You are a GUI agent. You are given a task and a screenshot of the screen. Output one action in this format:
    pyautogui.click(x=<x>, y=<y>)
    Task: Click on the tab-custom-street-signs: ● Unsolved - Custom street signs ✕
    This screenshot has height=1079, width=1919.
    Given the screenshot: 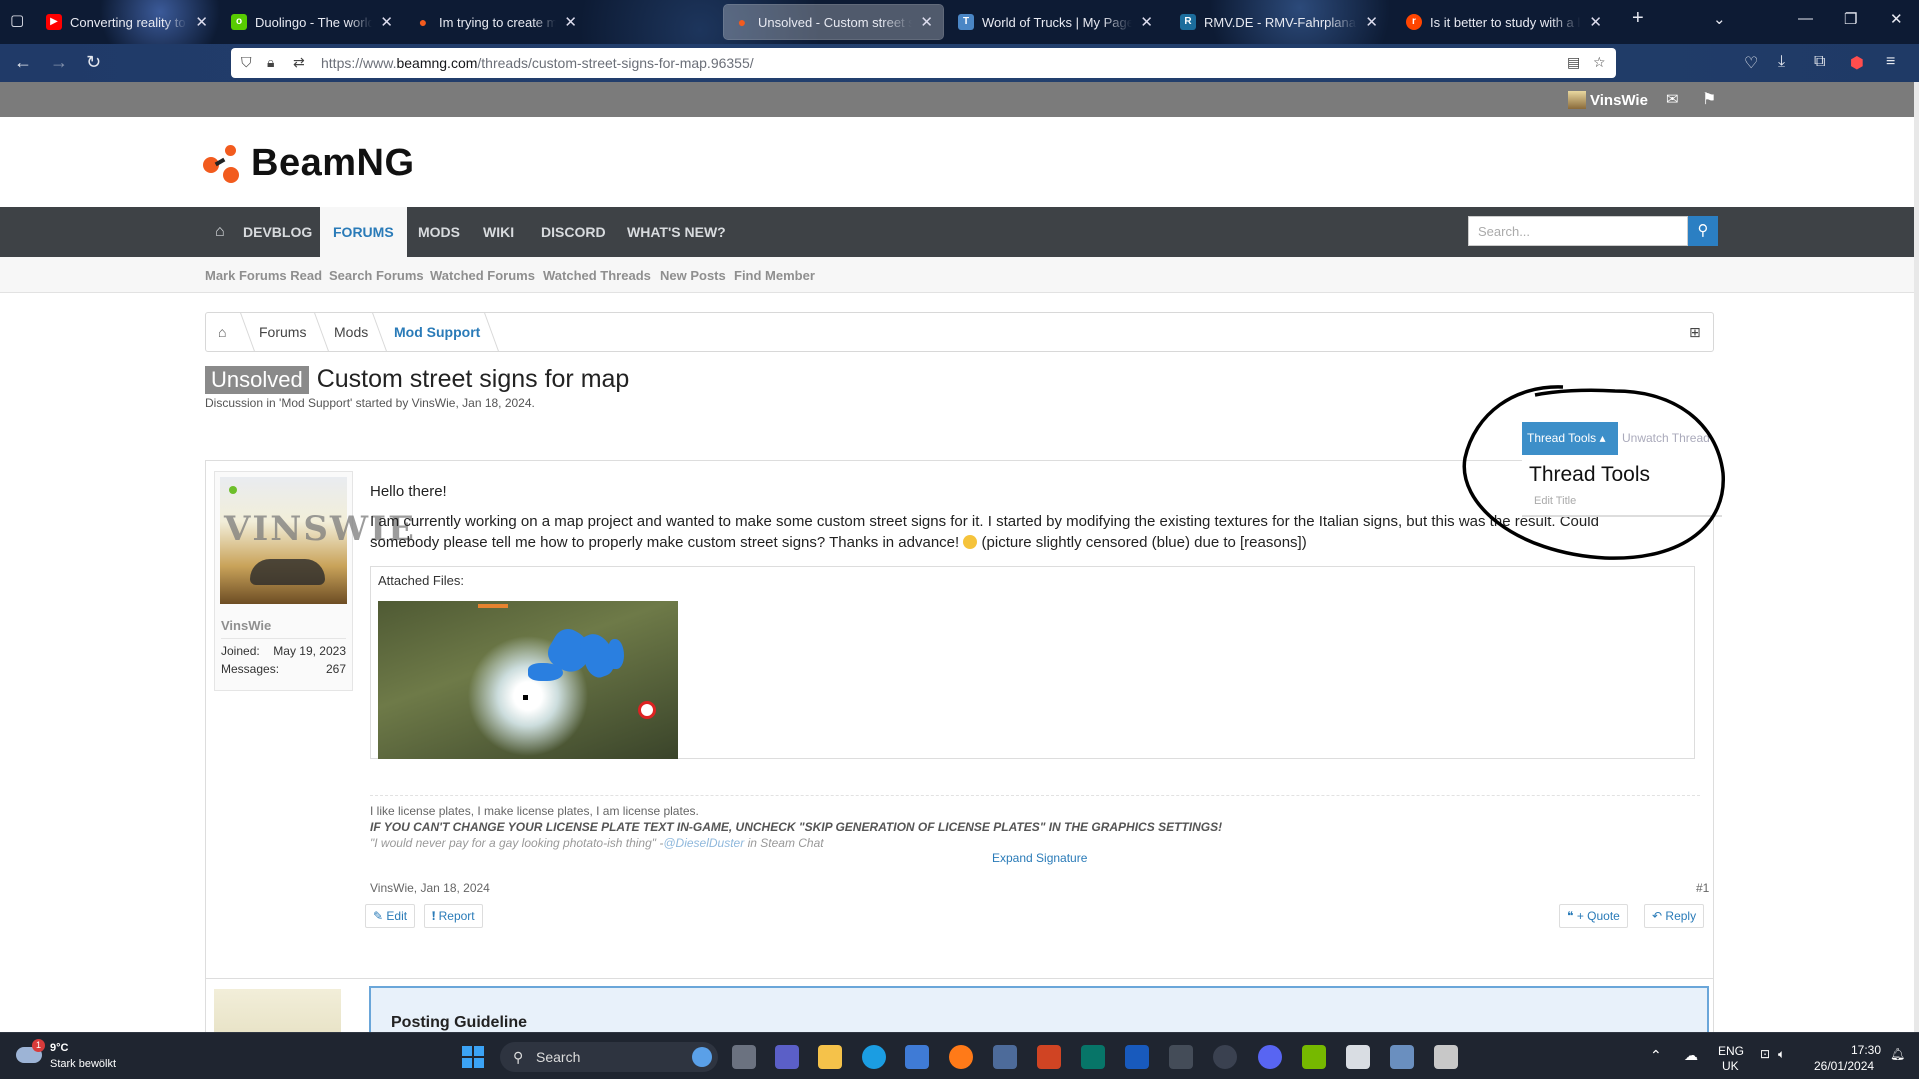 What is the action you would take?
    pyautogui.click(x=833, y=22)
    